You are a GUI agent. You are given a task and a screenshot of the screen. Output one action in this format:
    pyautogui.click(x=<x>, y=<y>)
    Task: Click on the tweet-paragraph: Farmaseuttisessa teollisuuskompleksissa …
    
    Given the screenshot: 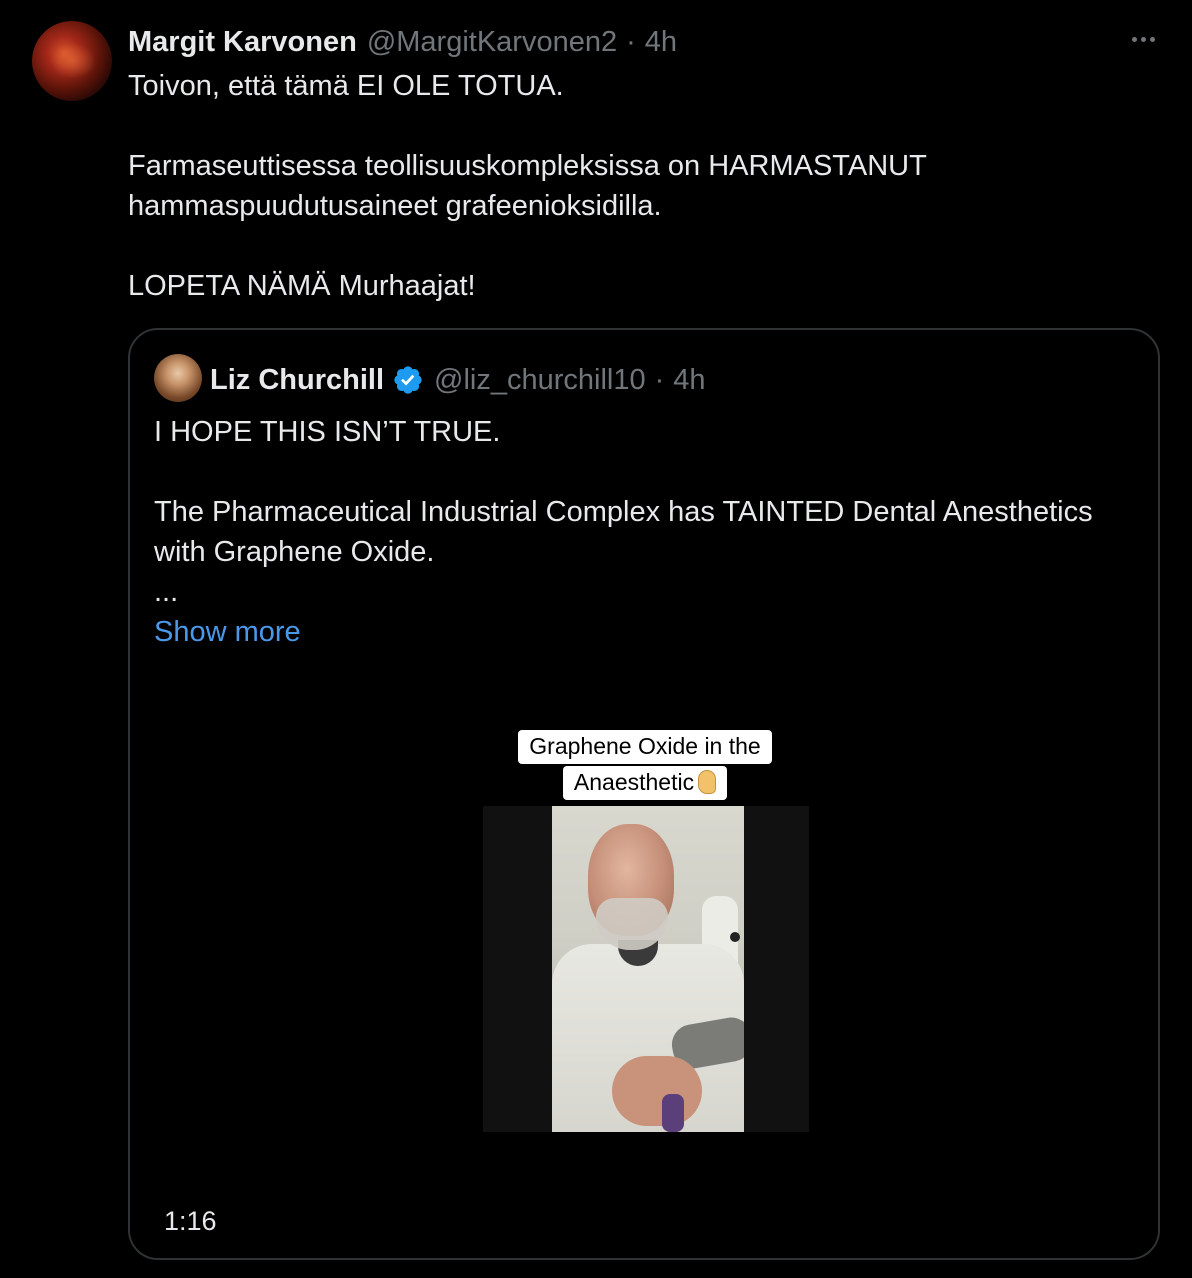 What is the action you would take?
    pyautogui.click(x=527, y=186)
    